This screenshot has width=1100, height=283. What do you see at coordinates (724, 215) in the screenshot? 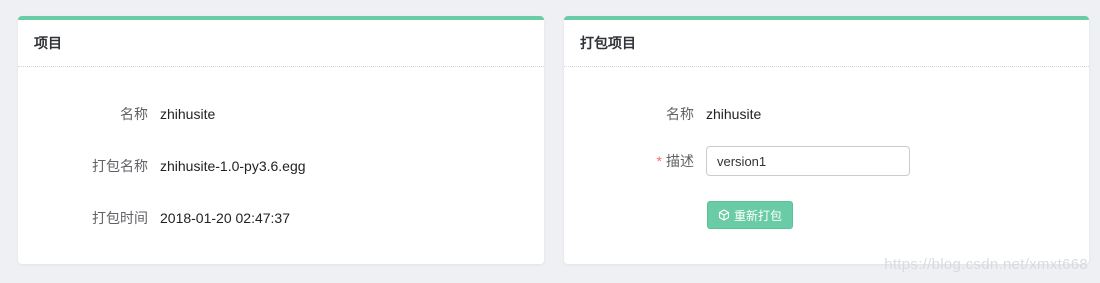
I see `cube-icon` at bounding box center [724, 215].